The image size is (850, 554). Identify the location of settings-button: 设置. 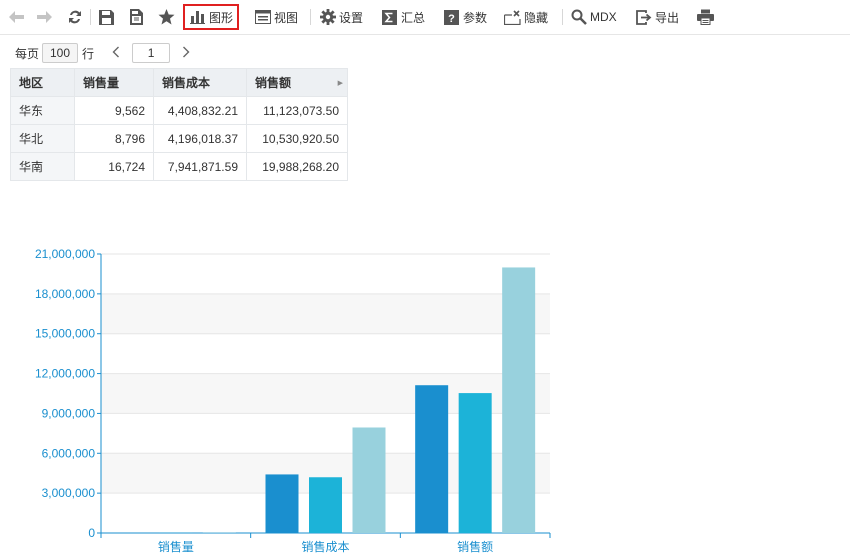
(341, 17).